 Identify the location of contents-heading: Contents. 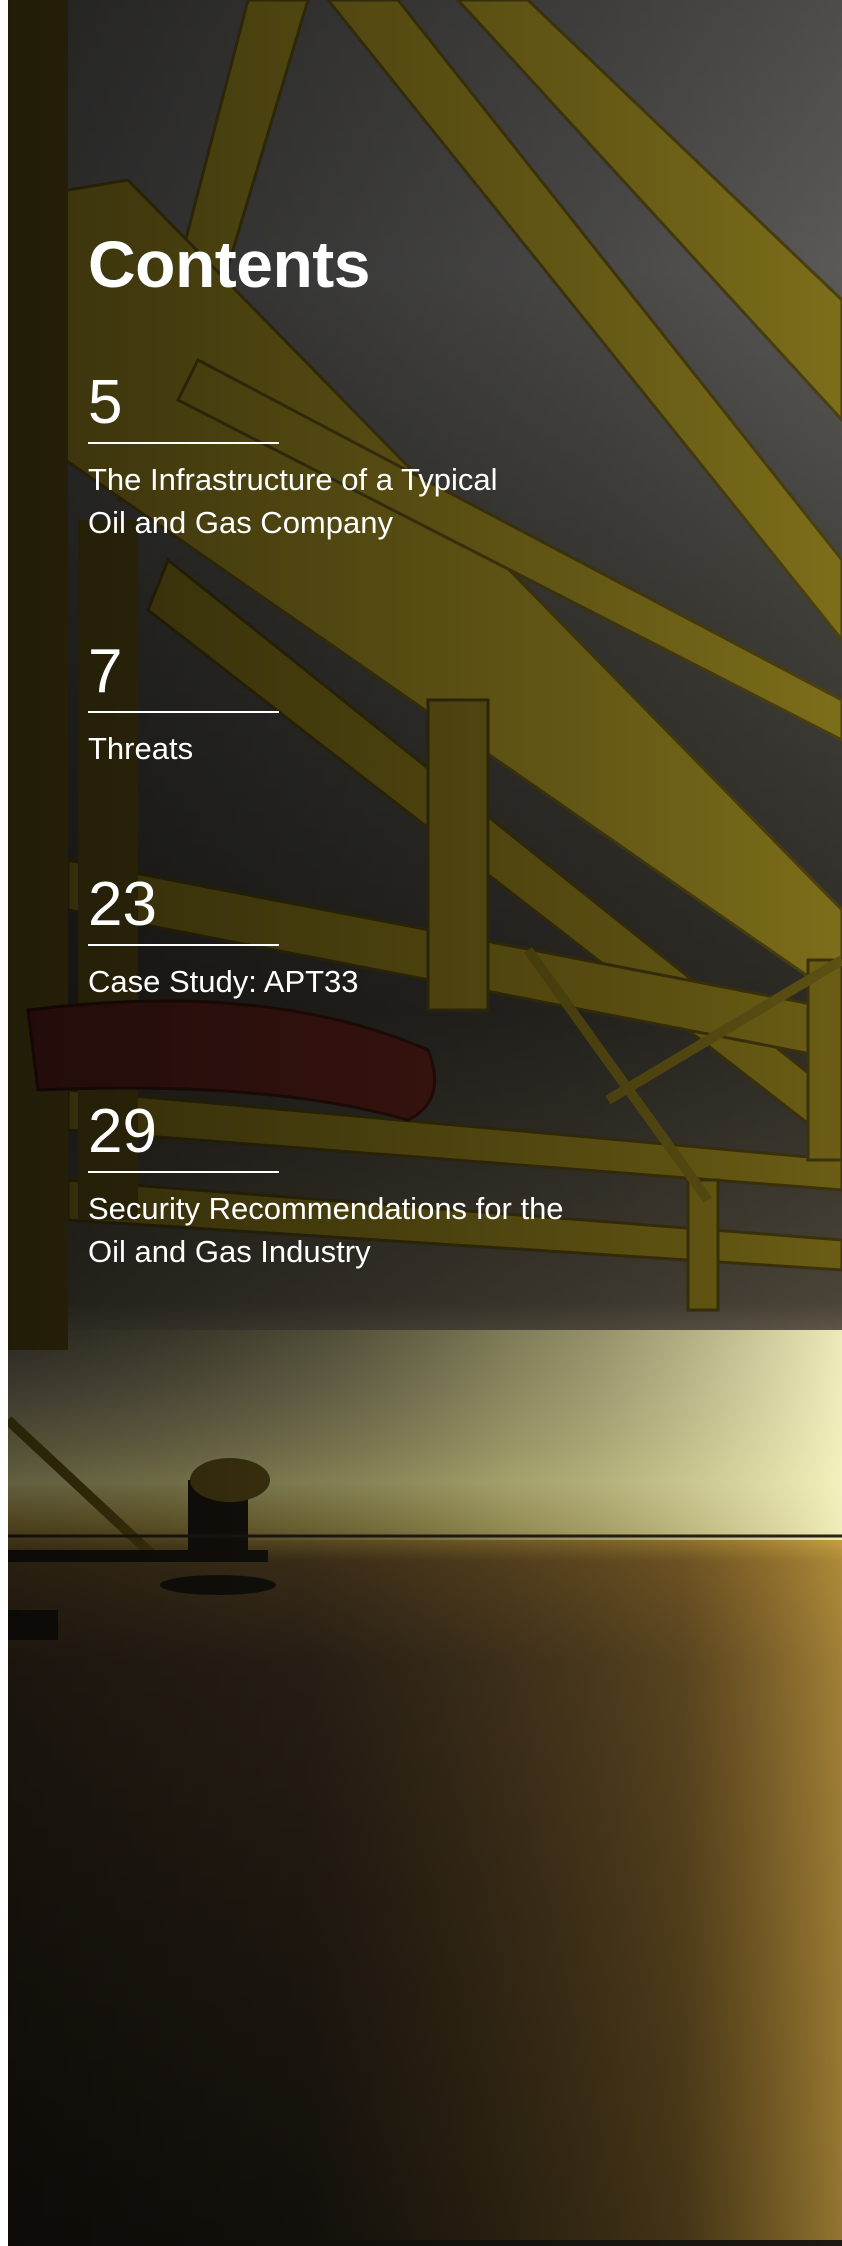
(229, 264).